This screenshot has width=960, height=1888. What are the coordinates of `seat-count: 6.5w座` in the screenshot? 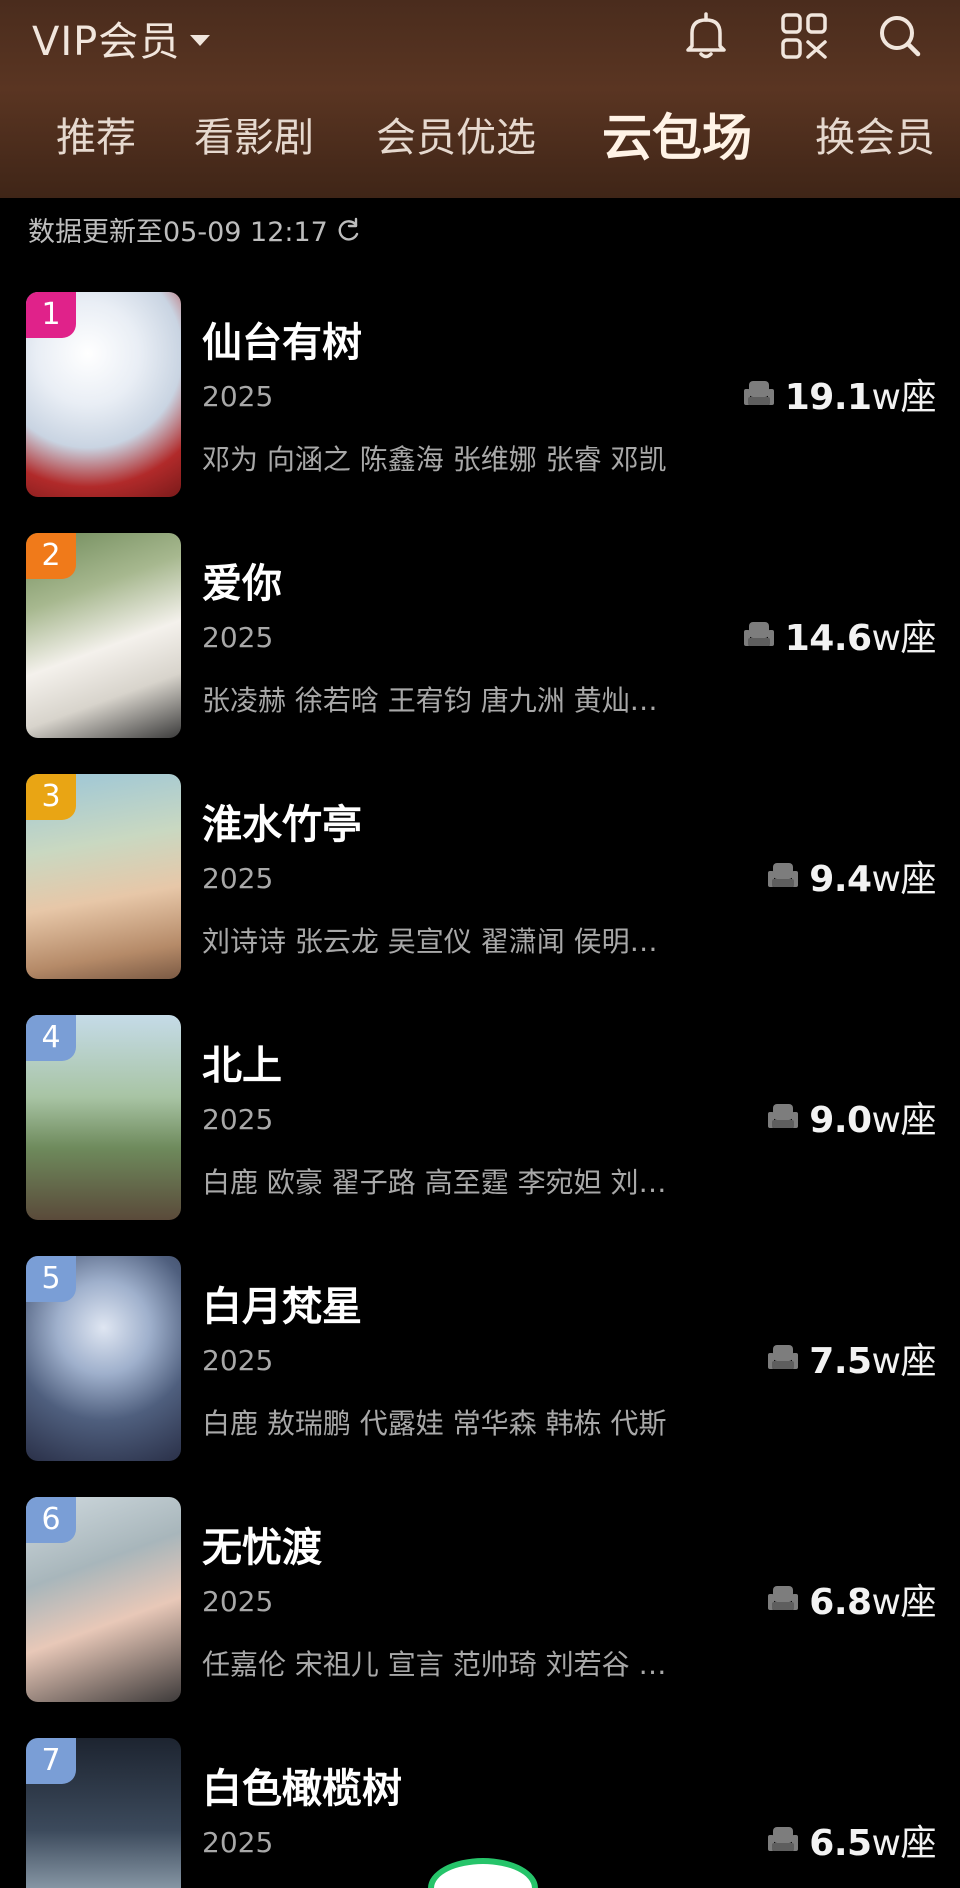 It's located at (852, 1840).